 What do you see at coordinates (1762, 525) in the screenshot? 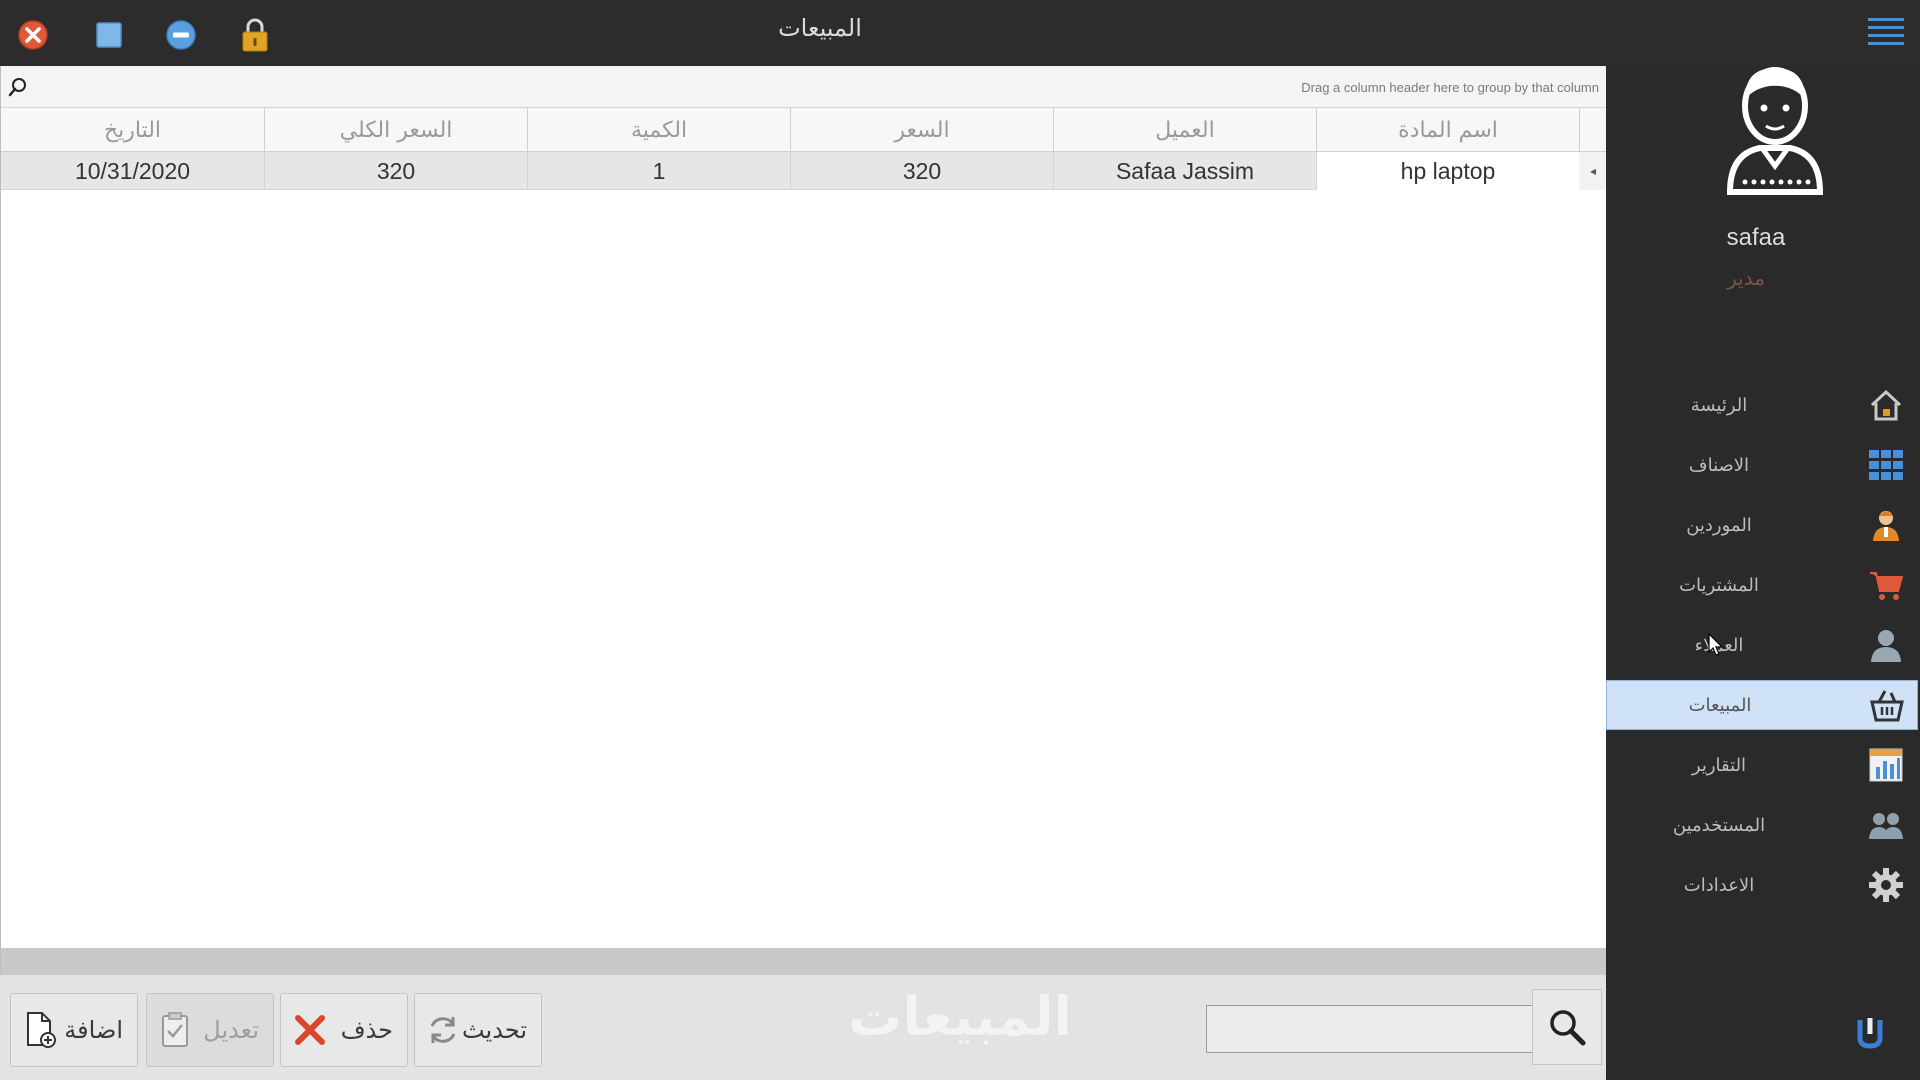
I see `sidebar-item-suppliers: الموردين` at bounding box center [1762, 525].